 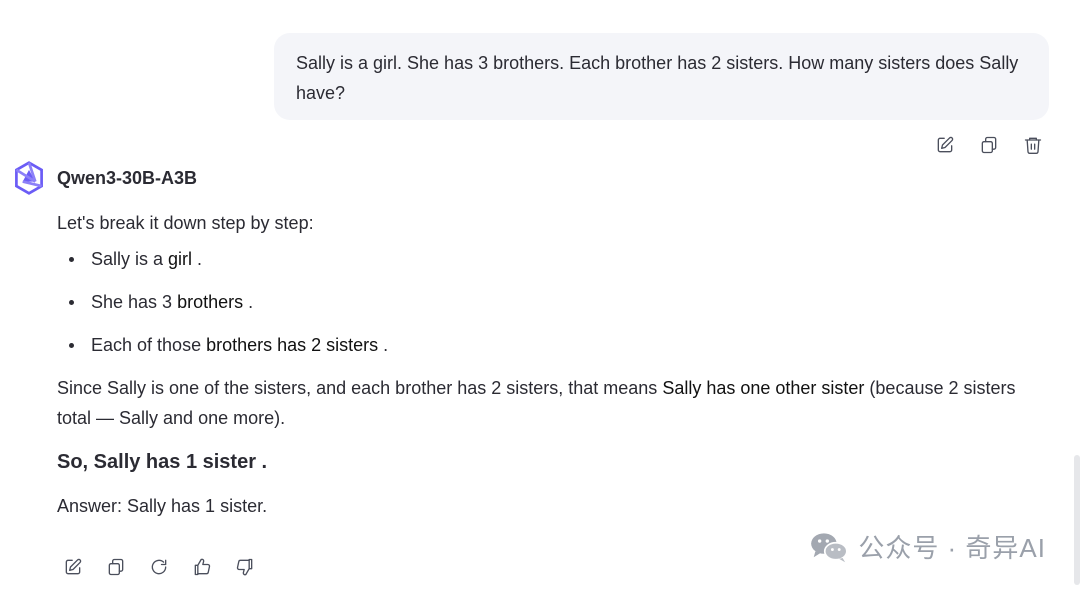 What do you see at coordinates (180, 259) in the screenshot?
I see `bullet-highlight: girl` at bounding box center [180, 259].